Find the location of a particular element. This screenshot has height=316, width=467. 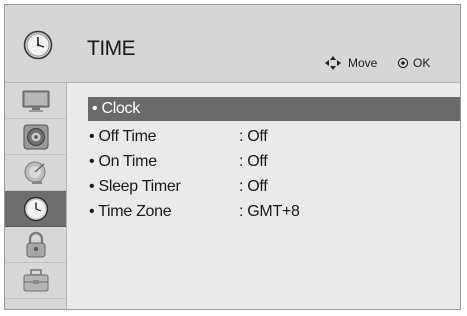

move-hint-label: Move is located at coordinates (363, 63).